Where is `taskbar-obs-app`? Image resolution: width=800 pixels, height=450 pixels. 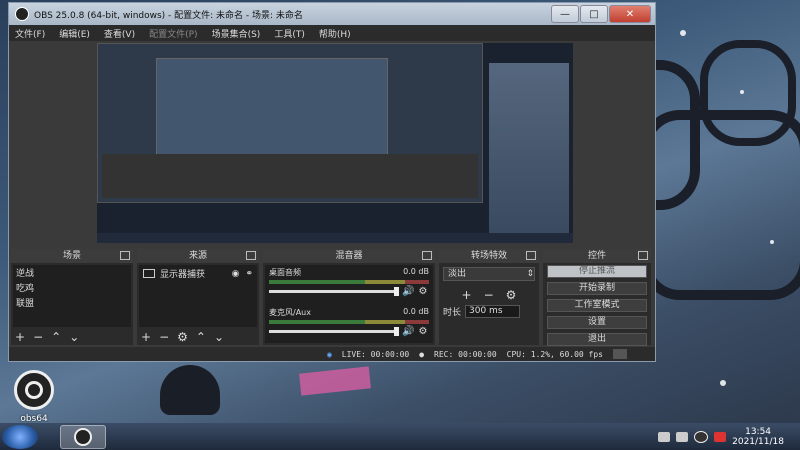 taskbar-obs-app is located at coordinates (83, 436).